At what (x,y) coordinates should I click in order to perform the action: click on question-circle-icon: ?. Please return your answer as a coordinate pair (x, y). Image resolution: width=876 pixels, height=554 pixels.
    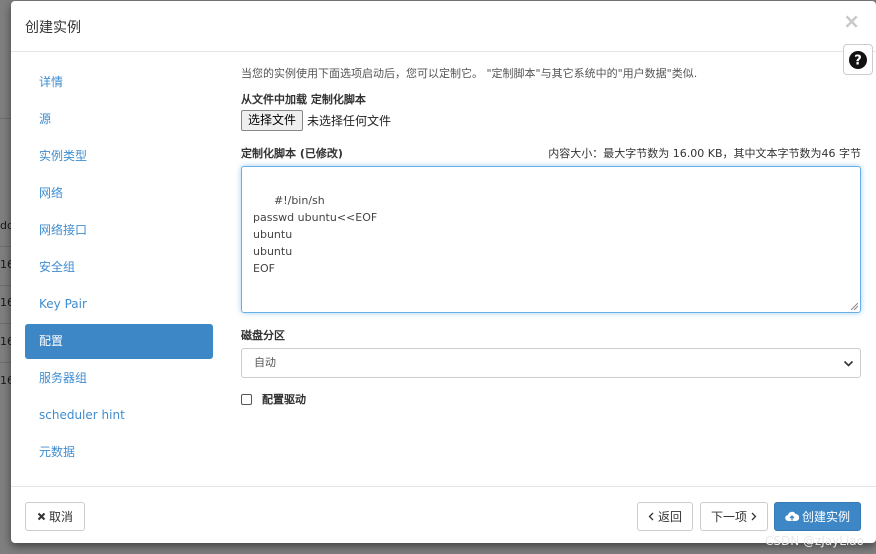
    Looking at the image, I should click on (858, 59).